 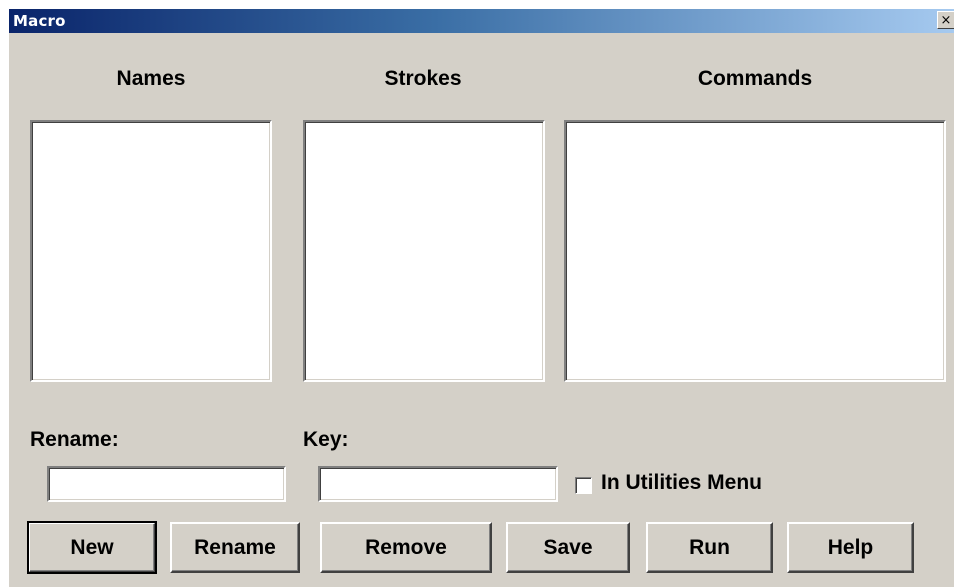 What do you see at coordinates (39, 21) in the screenshot?
I see `window-title: Macro` at bounding box center [39, 21].